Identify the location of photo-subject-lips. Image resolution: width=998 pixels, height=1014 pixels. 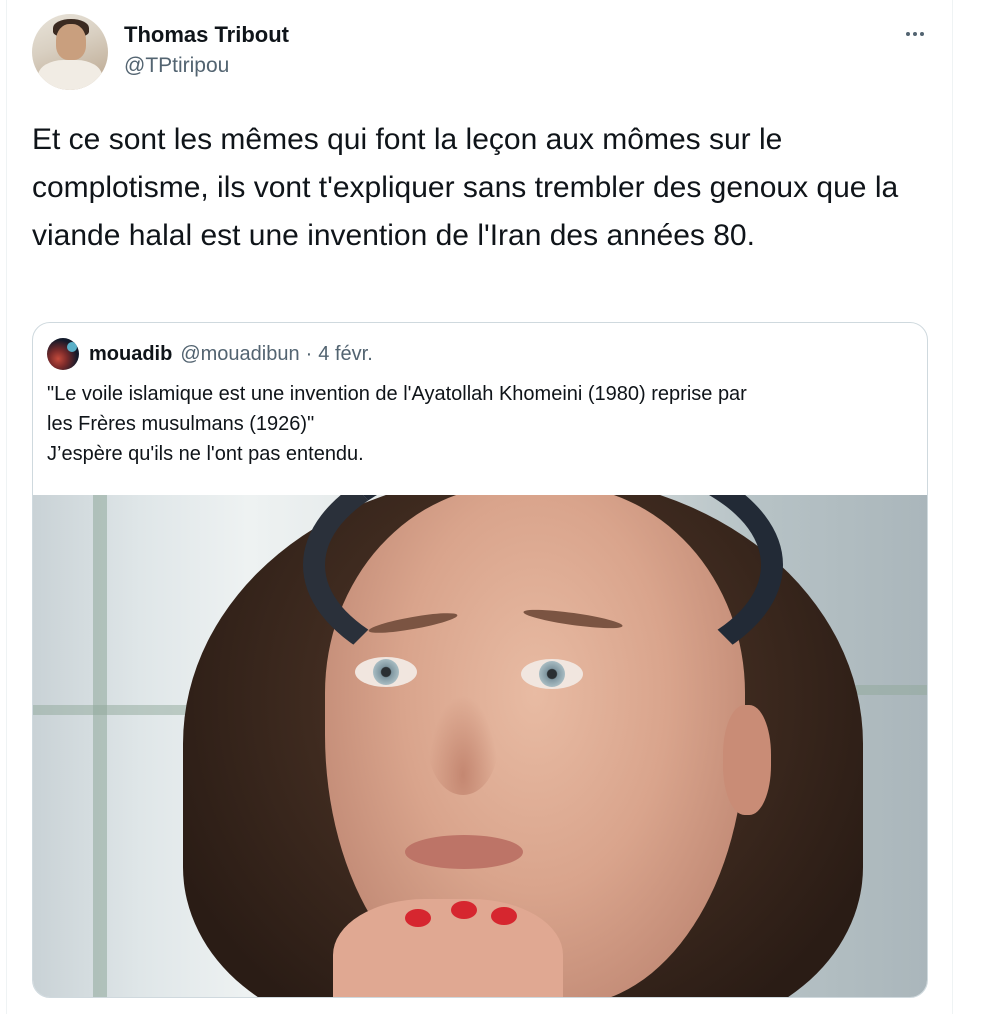
(464, 852).